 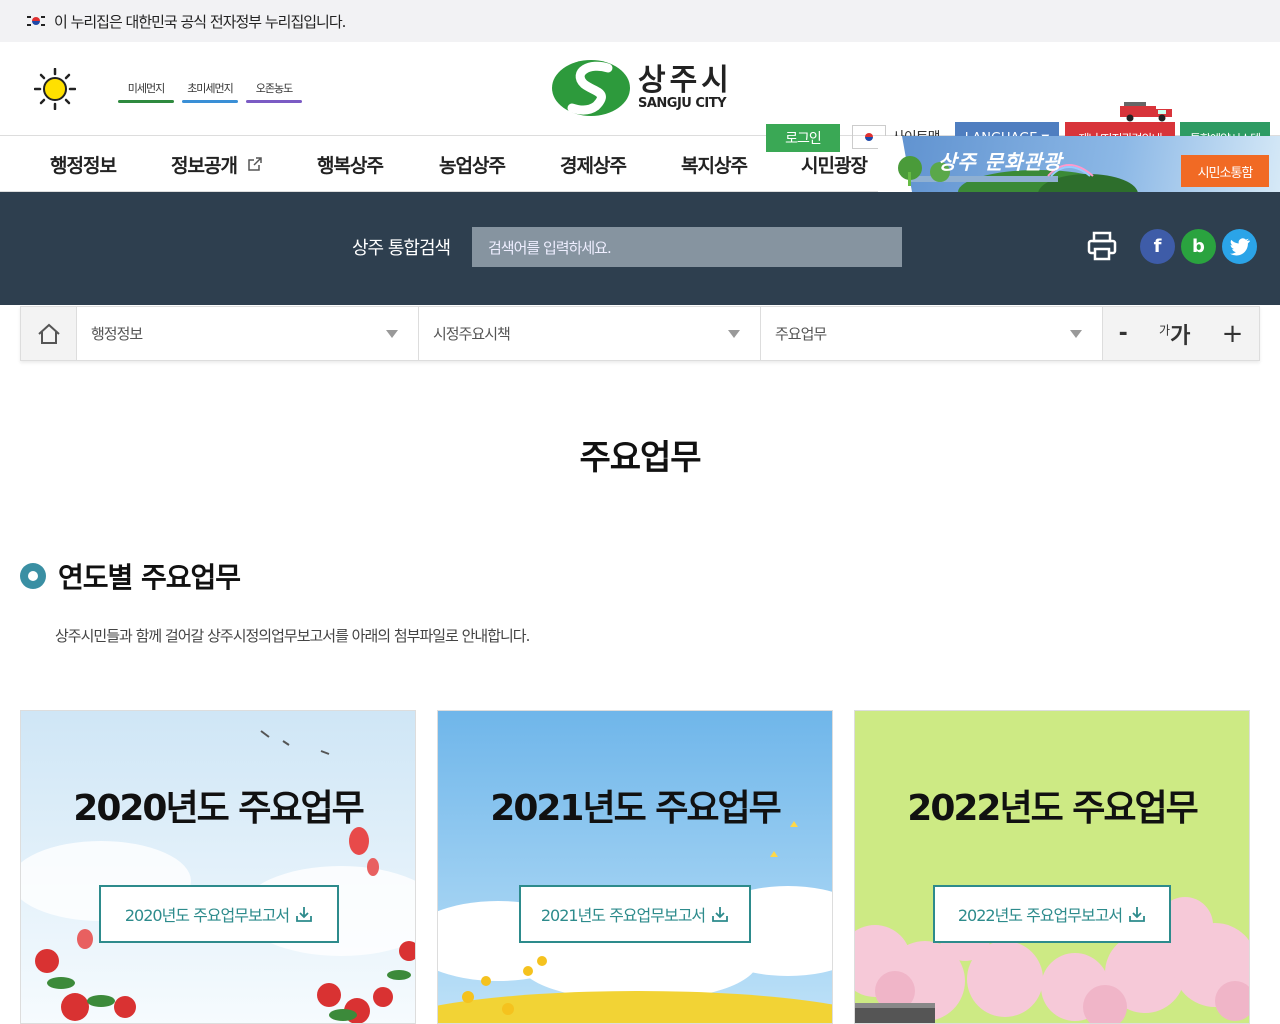 What do you see at coordinates (1198, 246) in the screenshot?
I see `blog-icon: b` at bounding box center [1198, 246].